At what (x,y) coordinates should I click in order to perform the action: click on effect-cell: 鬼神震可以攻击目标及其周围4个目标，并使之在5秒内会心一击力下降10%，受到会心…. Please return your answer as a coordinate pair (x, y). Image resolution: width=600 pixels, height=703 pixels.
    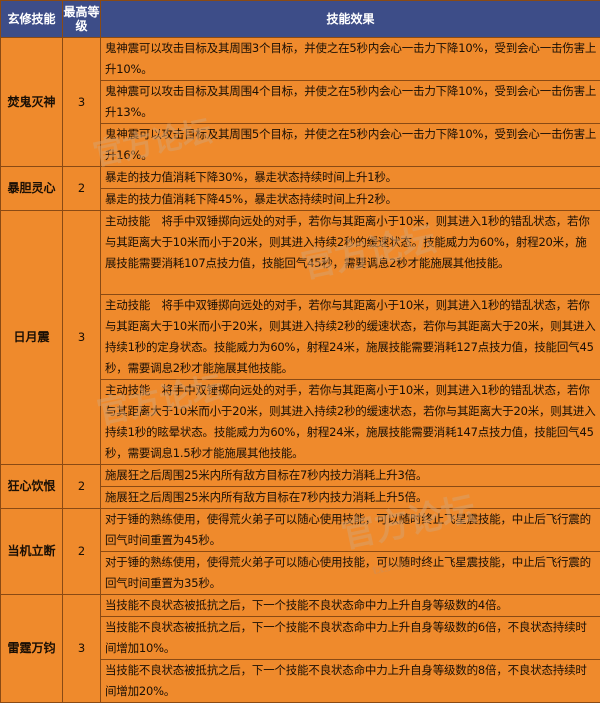
    Looking at the image, I should click on (350, 102).